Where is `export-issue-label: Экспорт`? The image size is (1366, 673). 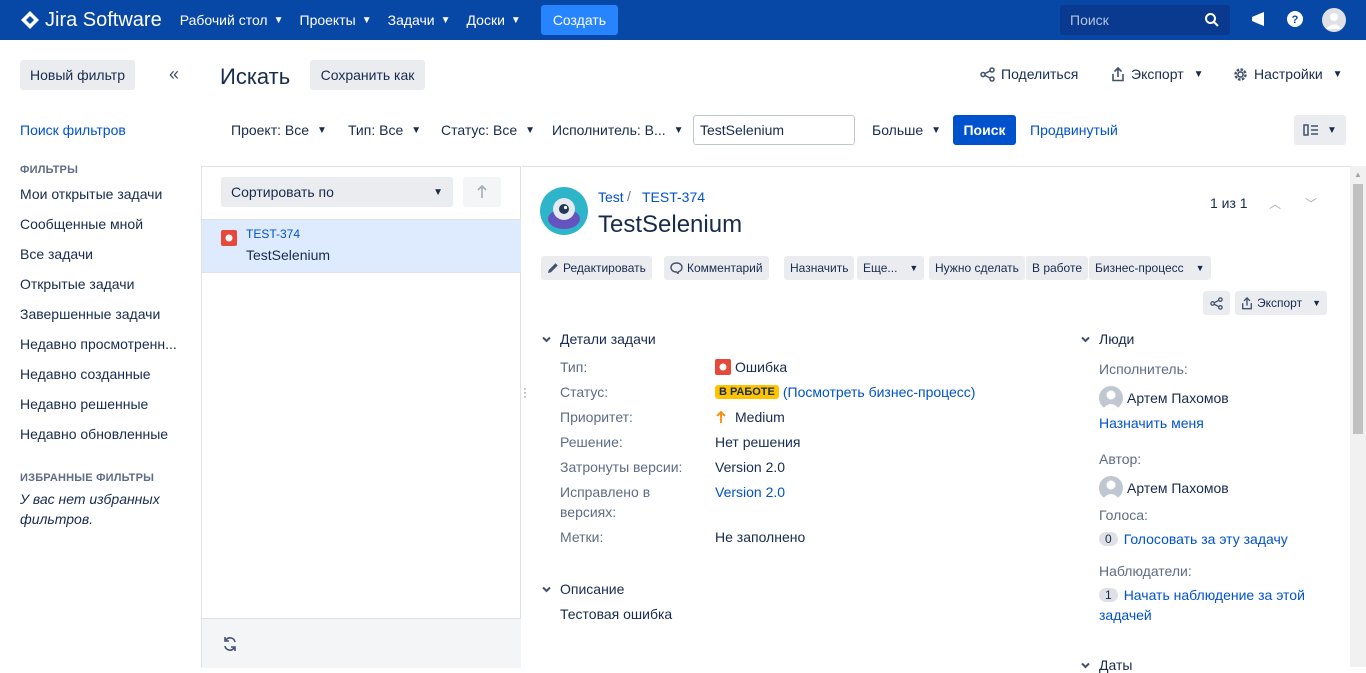
export-issue-label: Экспорт is located at coordinates (1280, 303).